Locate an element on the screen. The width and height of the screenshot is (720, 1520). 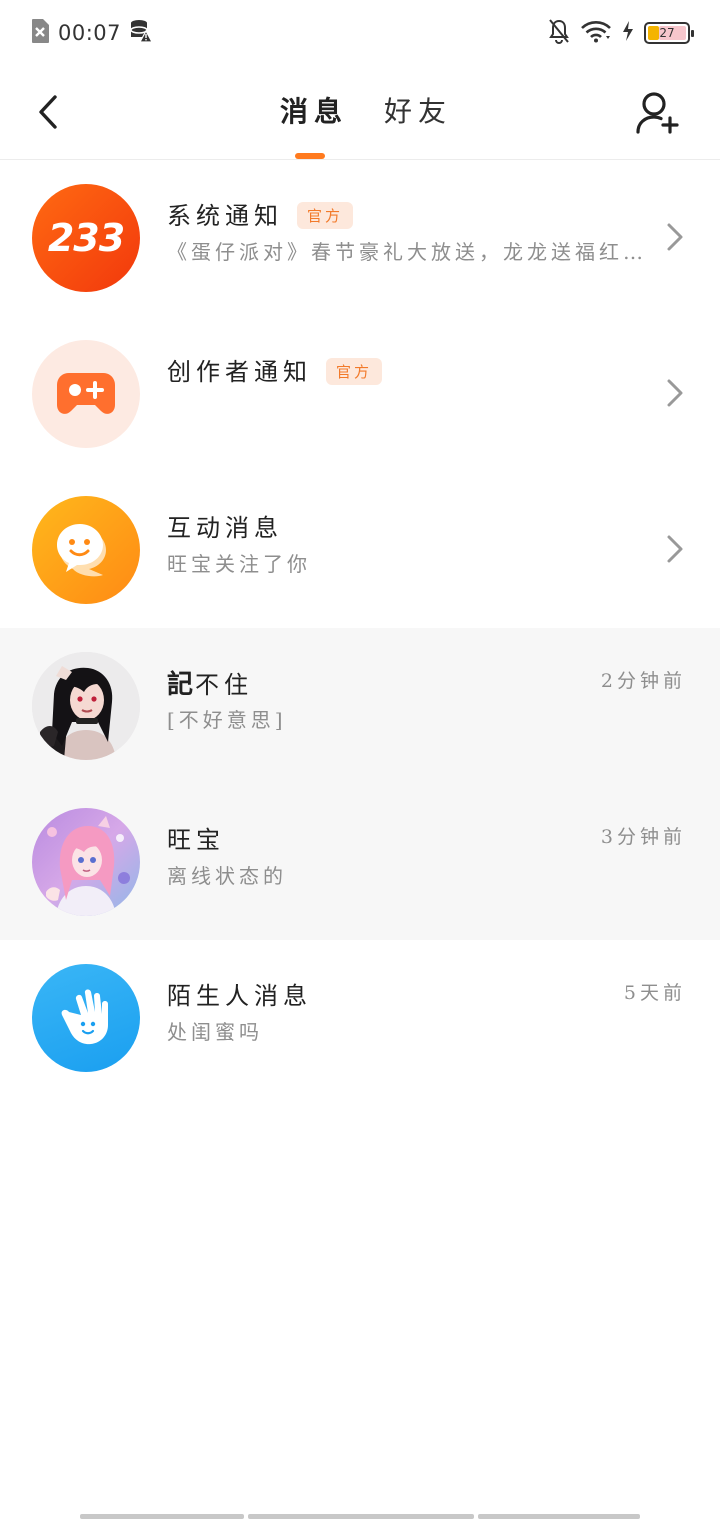
bell-off-icon is located at coordinates (559, 33).